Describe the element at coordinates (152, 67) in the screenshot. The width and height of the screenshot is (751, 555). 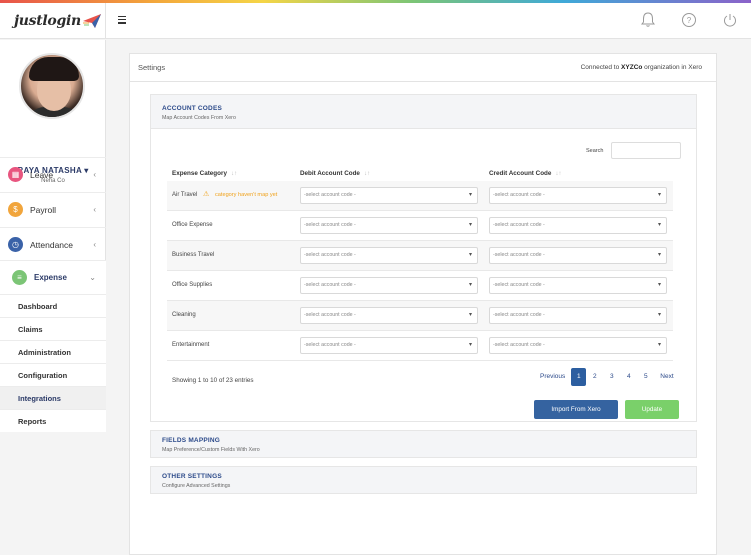
I see `page-title: Settings` at that location.